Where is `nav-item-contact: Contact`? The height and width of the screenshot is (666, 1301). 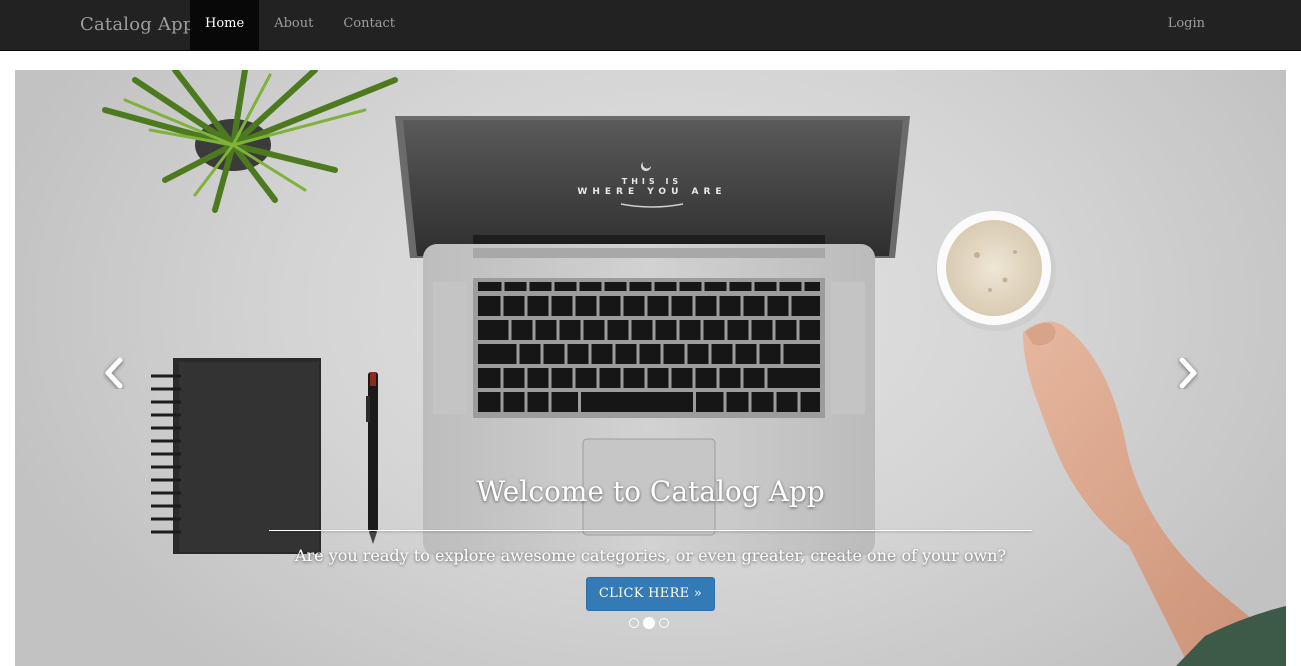 nav-item-contact: Contact is located at coordinates (369, 25).